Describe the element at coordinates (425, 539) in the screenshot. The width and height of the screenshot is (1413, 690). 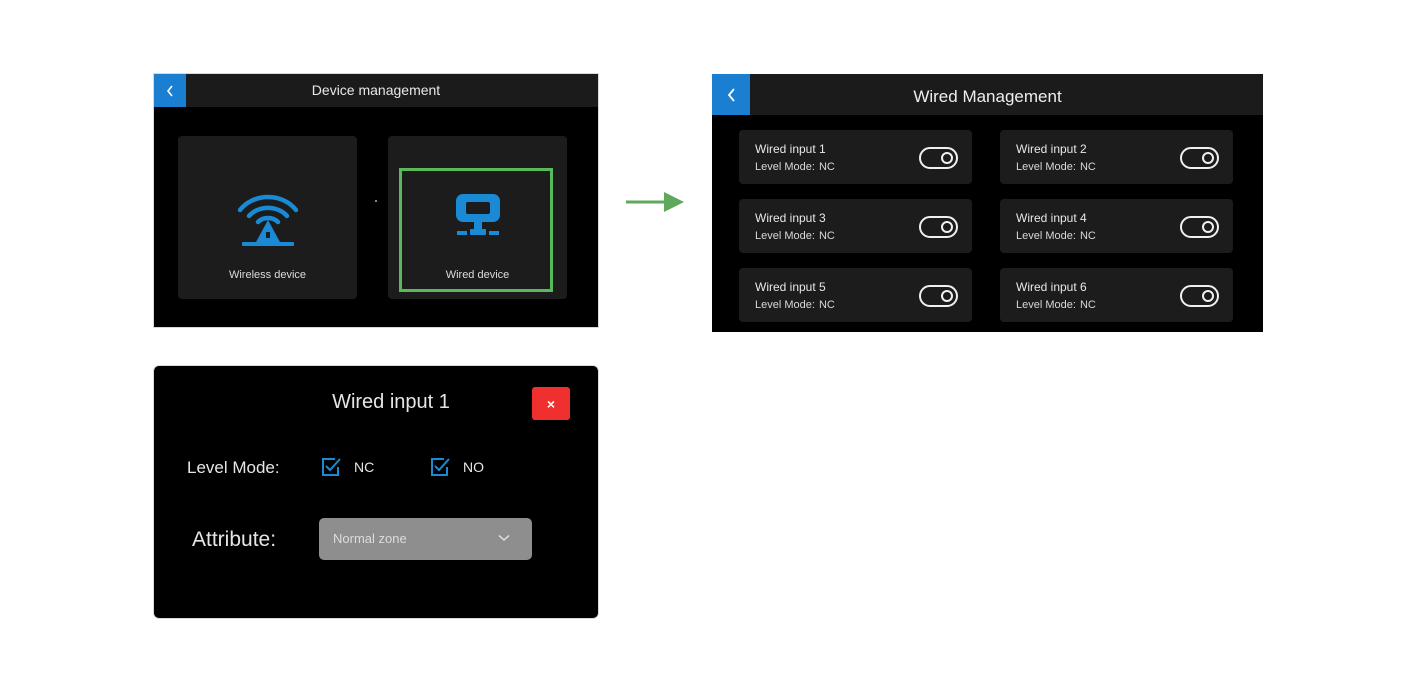
I see `attribute-select: Normal zone` at that location.